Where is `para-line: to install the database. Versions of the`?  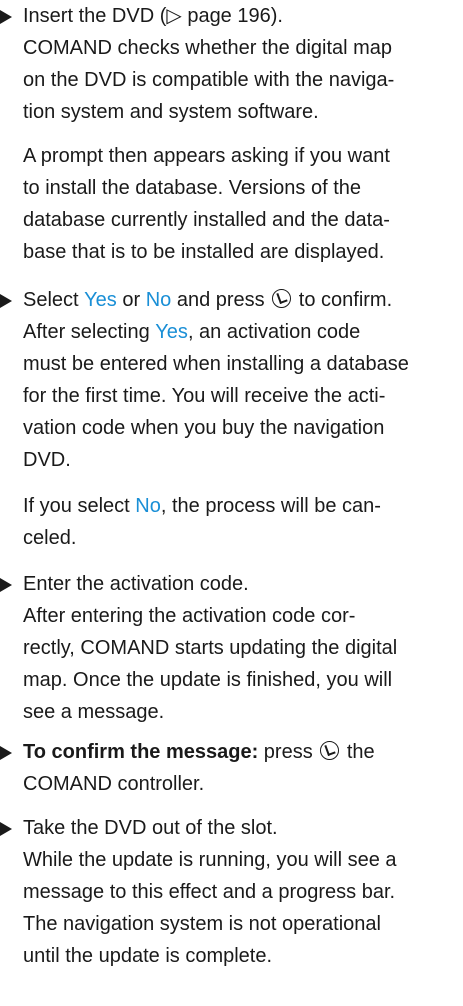 para-line: to install the database. Versions of the is located at coordinates (192, 188).